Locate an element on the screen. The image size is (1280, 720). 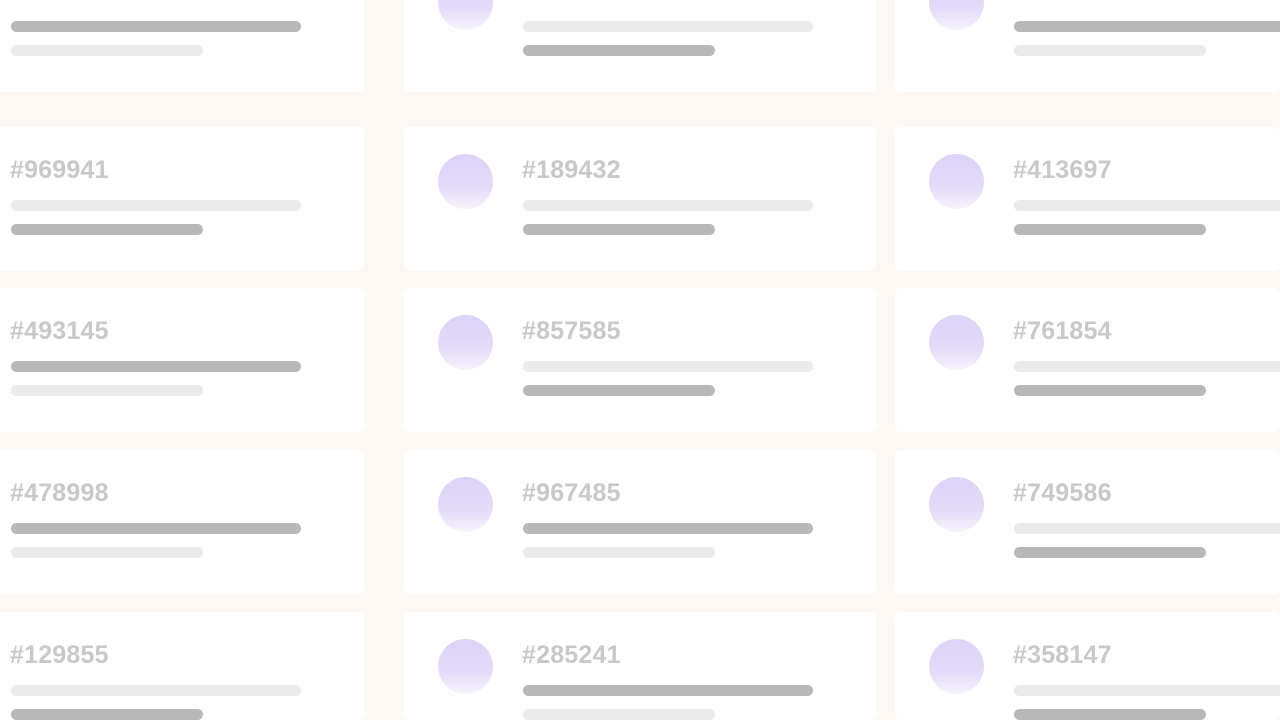
card-id: #129855 is located at coordinates (59, 655).